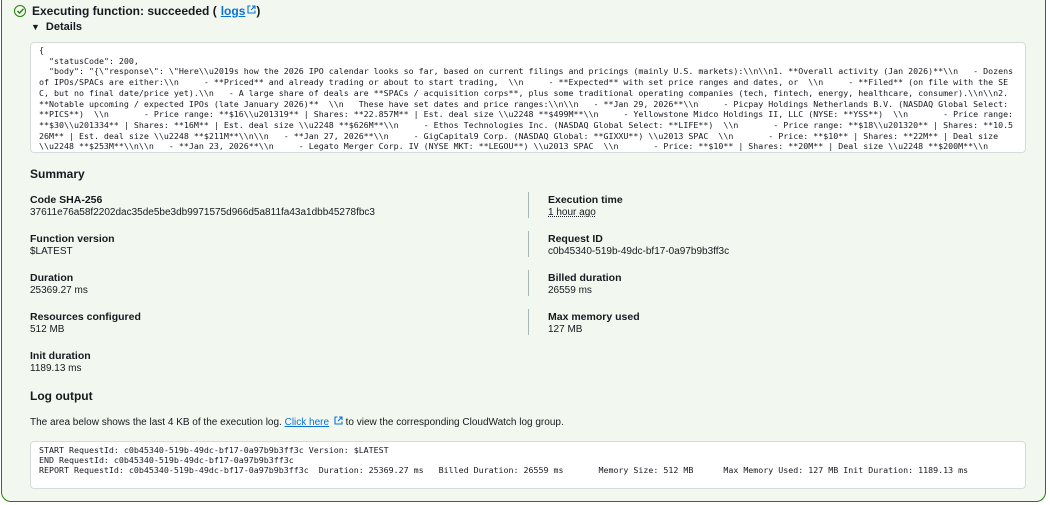 The image size is (1050, 505). What do you see at coordinates (35, 27) in the screenshot?
I see `caret-down-icon: ▼` at bounding box center [35, 27].